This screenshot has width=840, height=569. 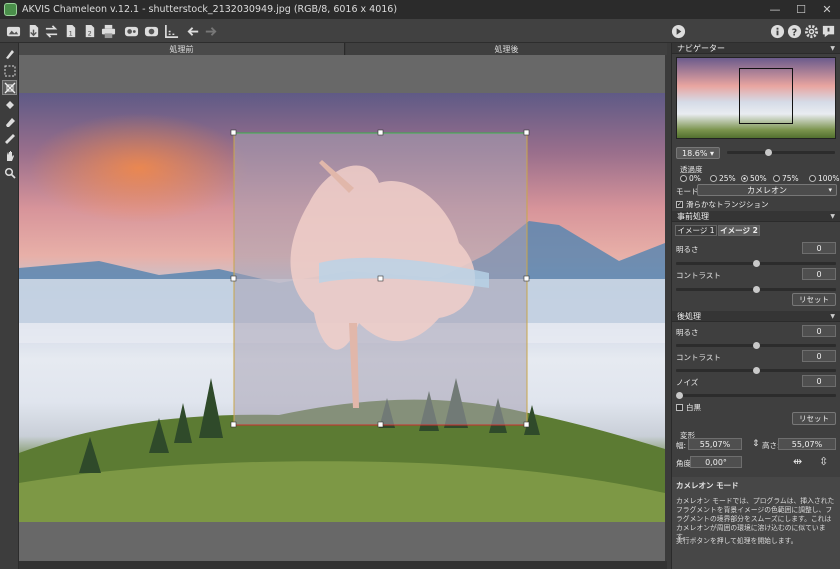 What do you see at coordinates (756, 216) in the screenshot?
I see `preprocessing-header: 事前処理 ▼` at bounding box center [756, 216].